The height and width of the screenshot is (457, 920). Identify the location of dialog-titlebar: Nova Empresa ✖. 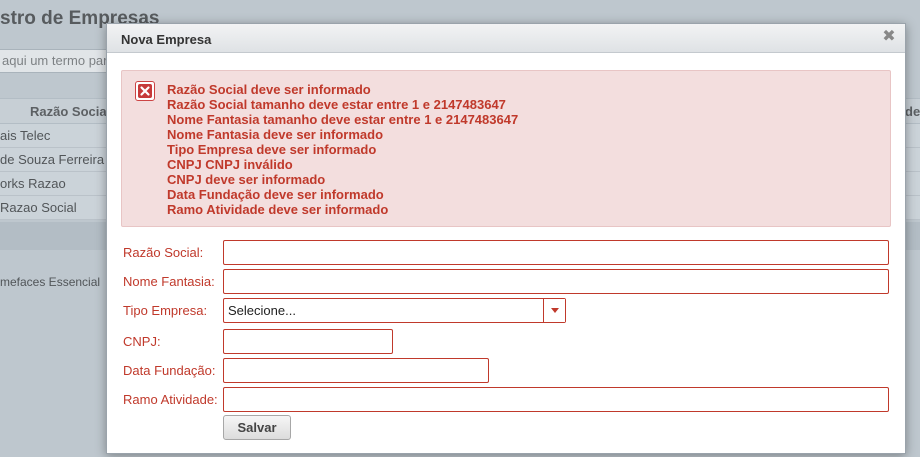
(506, 38).